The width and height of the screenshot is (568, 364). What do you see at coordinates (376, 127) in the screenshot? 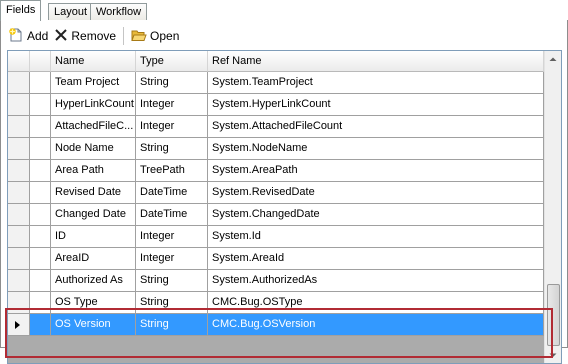
I see `cell-ref-name: System.AttachedFileCount` at bounding box center [376, 127].